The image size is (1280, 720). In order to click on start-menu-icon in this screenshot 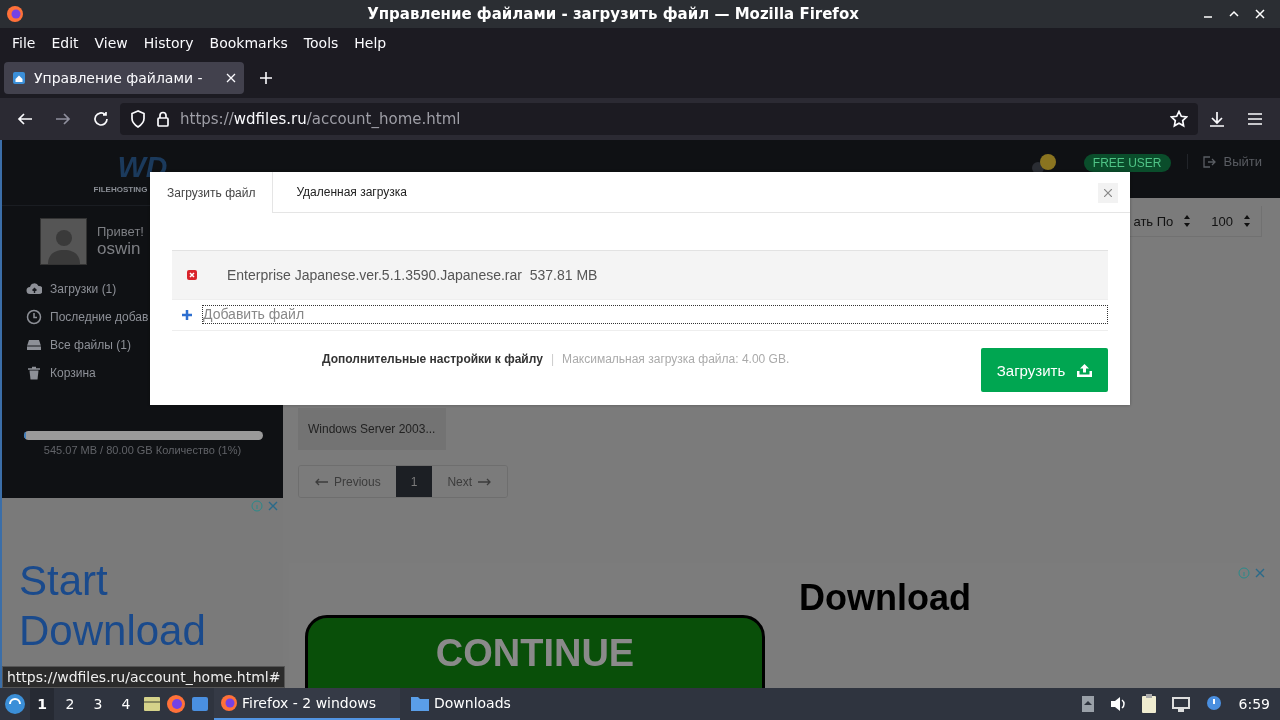, I will do `click(15, 704)`.